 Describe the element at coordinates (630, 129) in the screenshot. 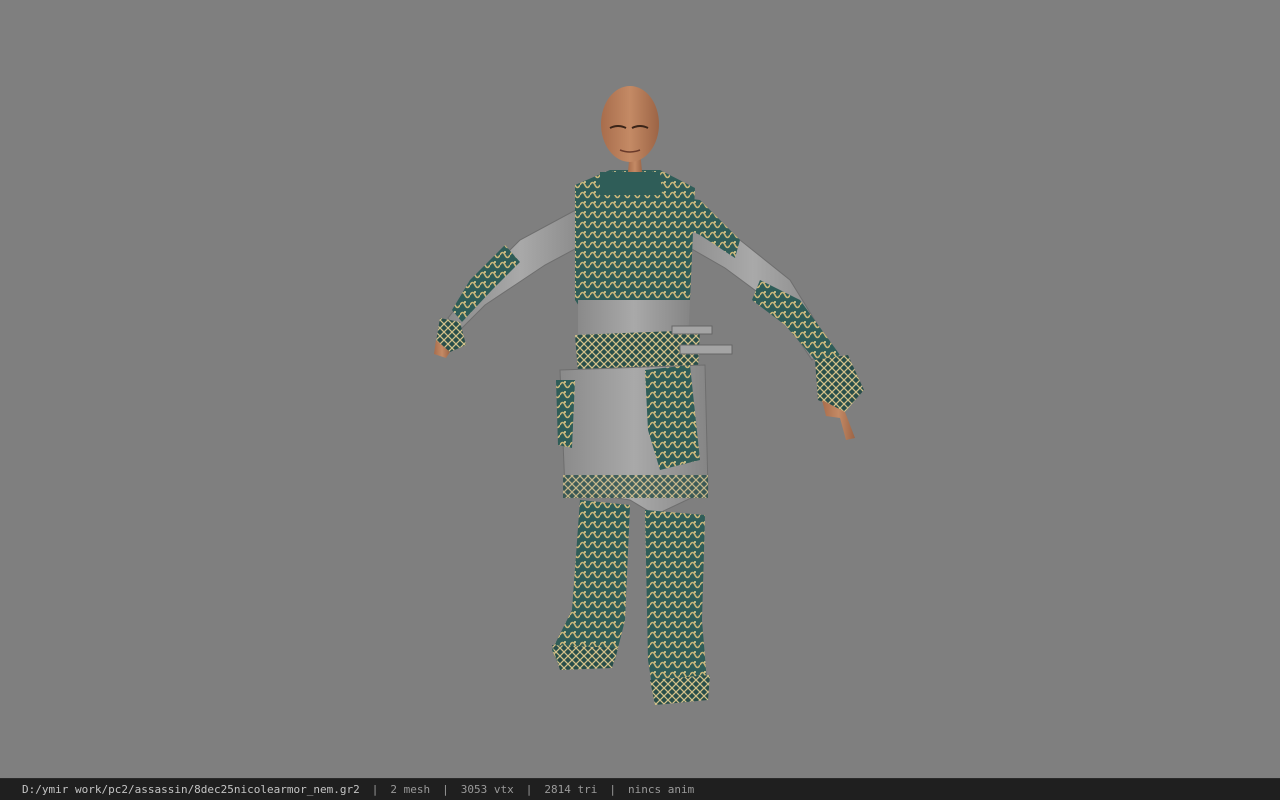

I see `model-head` at that location.